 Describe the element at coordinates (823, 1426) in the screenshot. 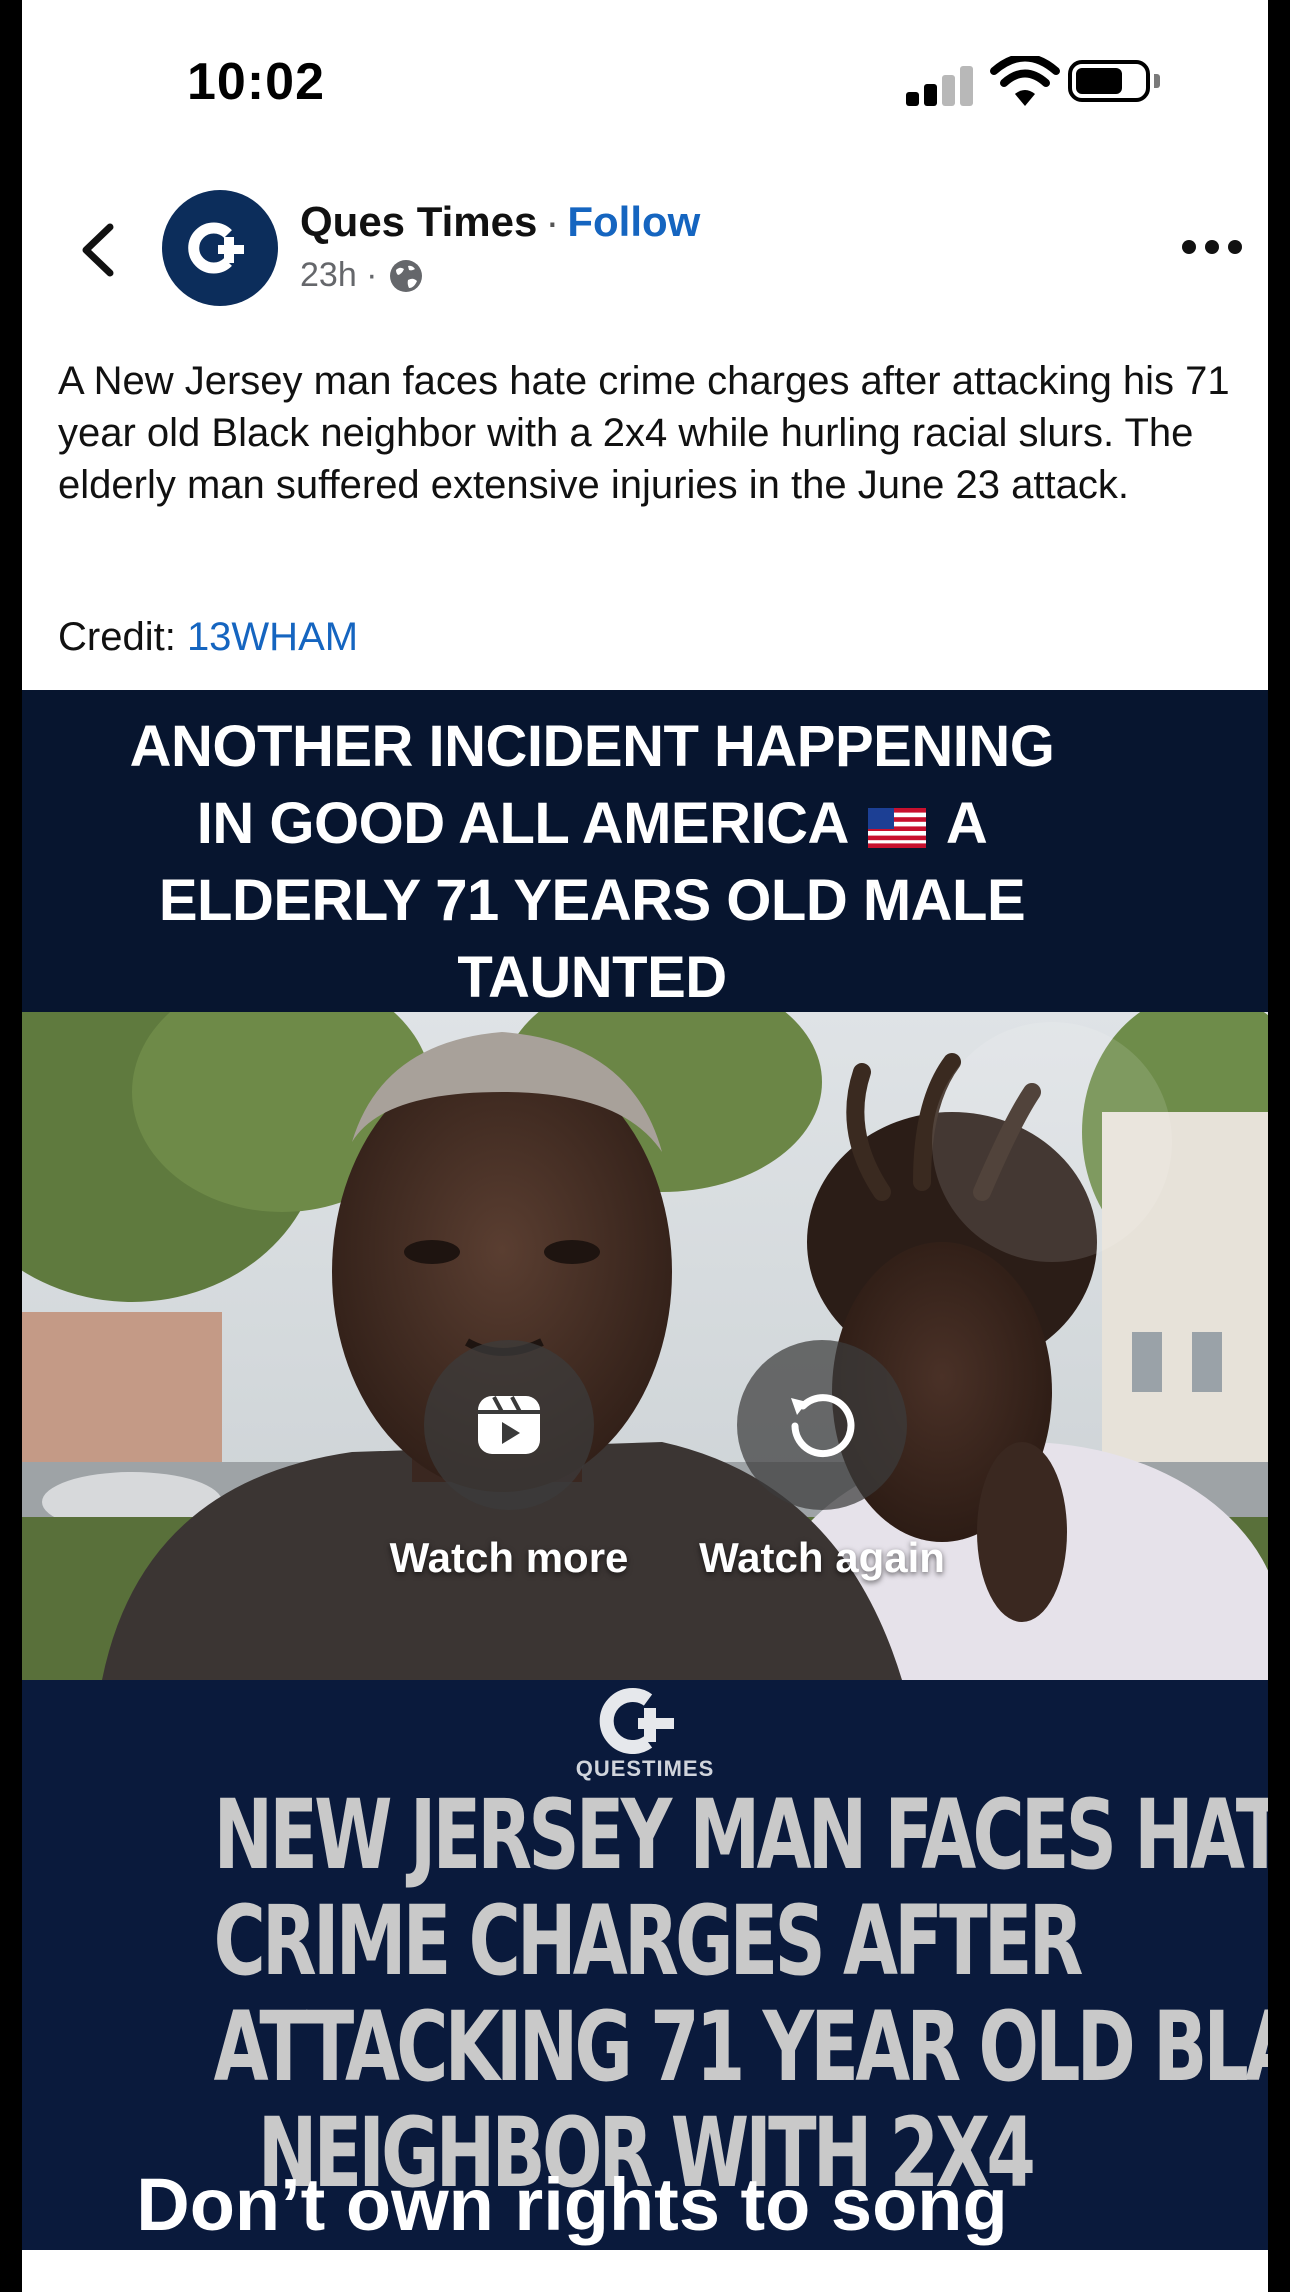

I see `replay-icon` at that location.